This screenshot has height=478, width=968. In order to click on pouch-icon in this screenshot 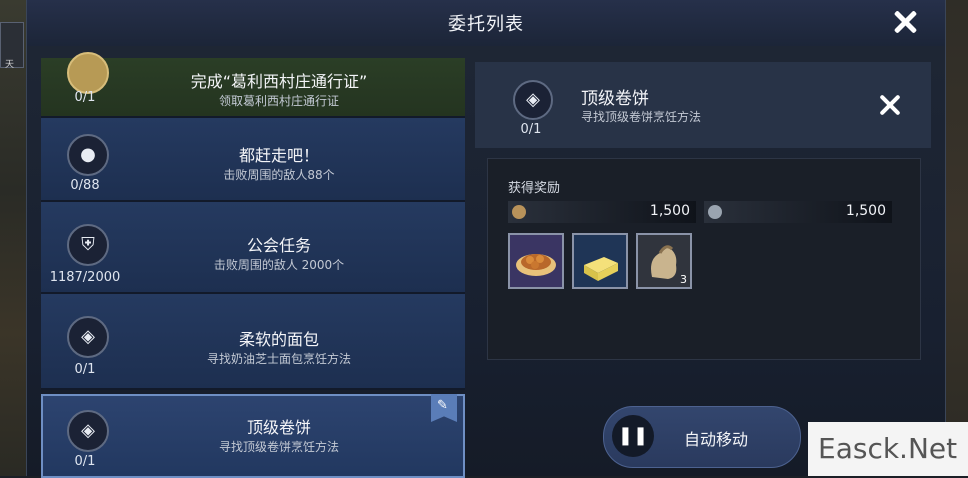, I will do `click(88, 73)`.